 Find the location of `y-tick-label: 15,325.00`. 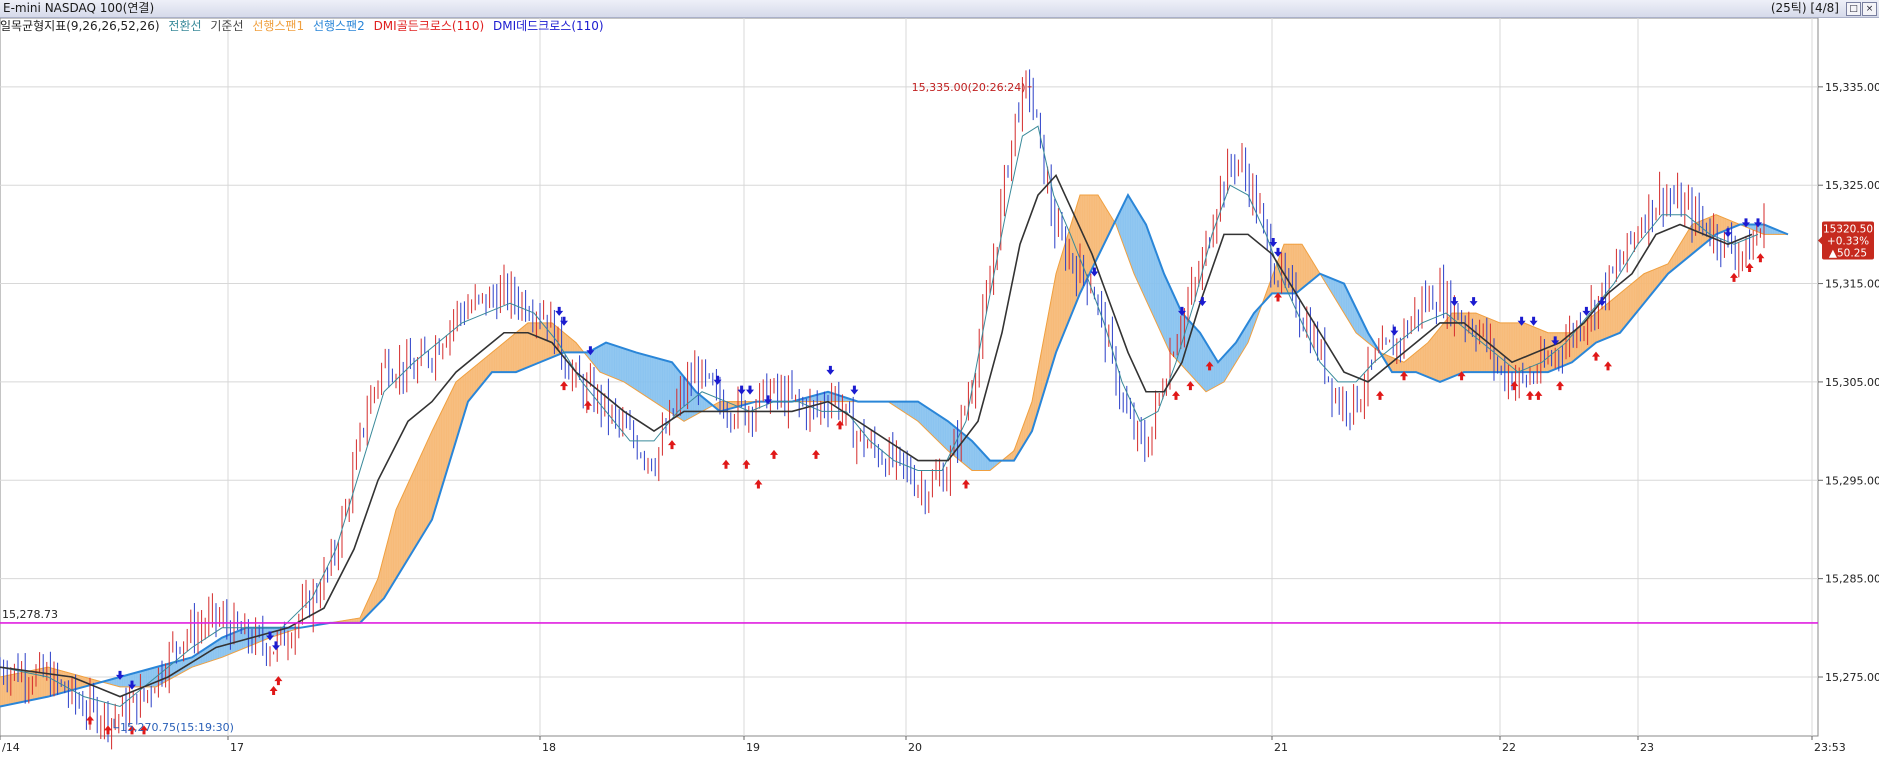

y-tick-label: 15,325.00 is located at coordinates (1852, 185).